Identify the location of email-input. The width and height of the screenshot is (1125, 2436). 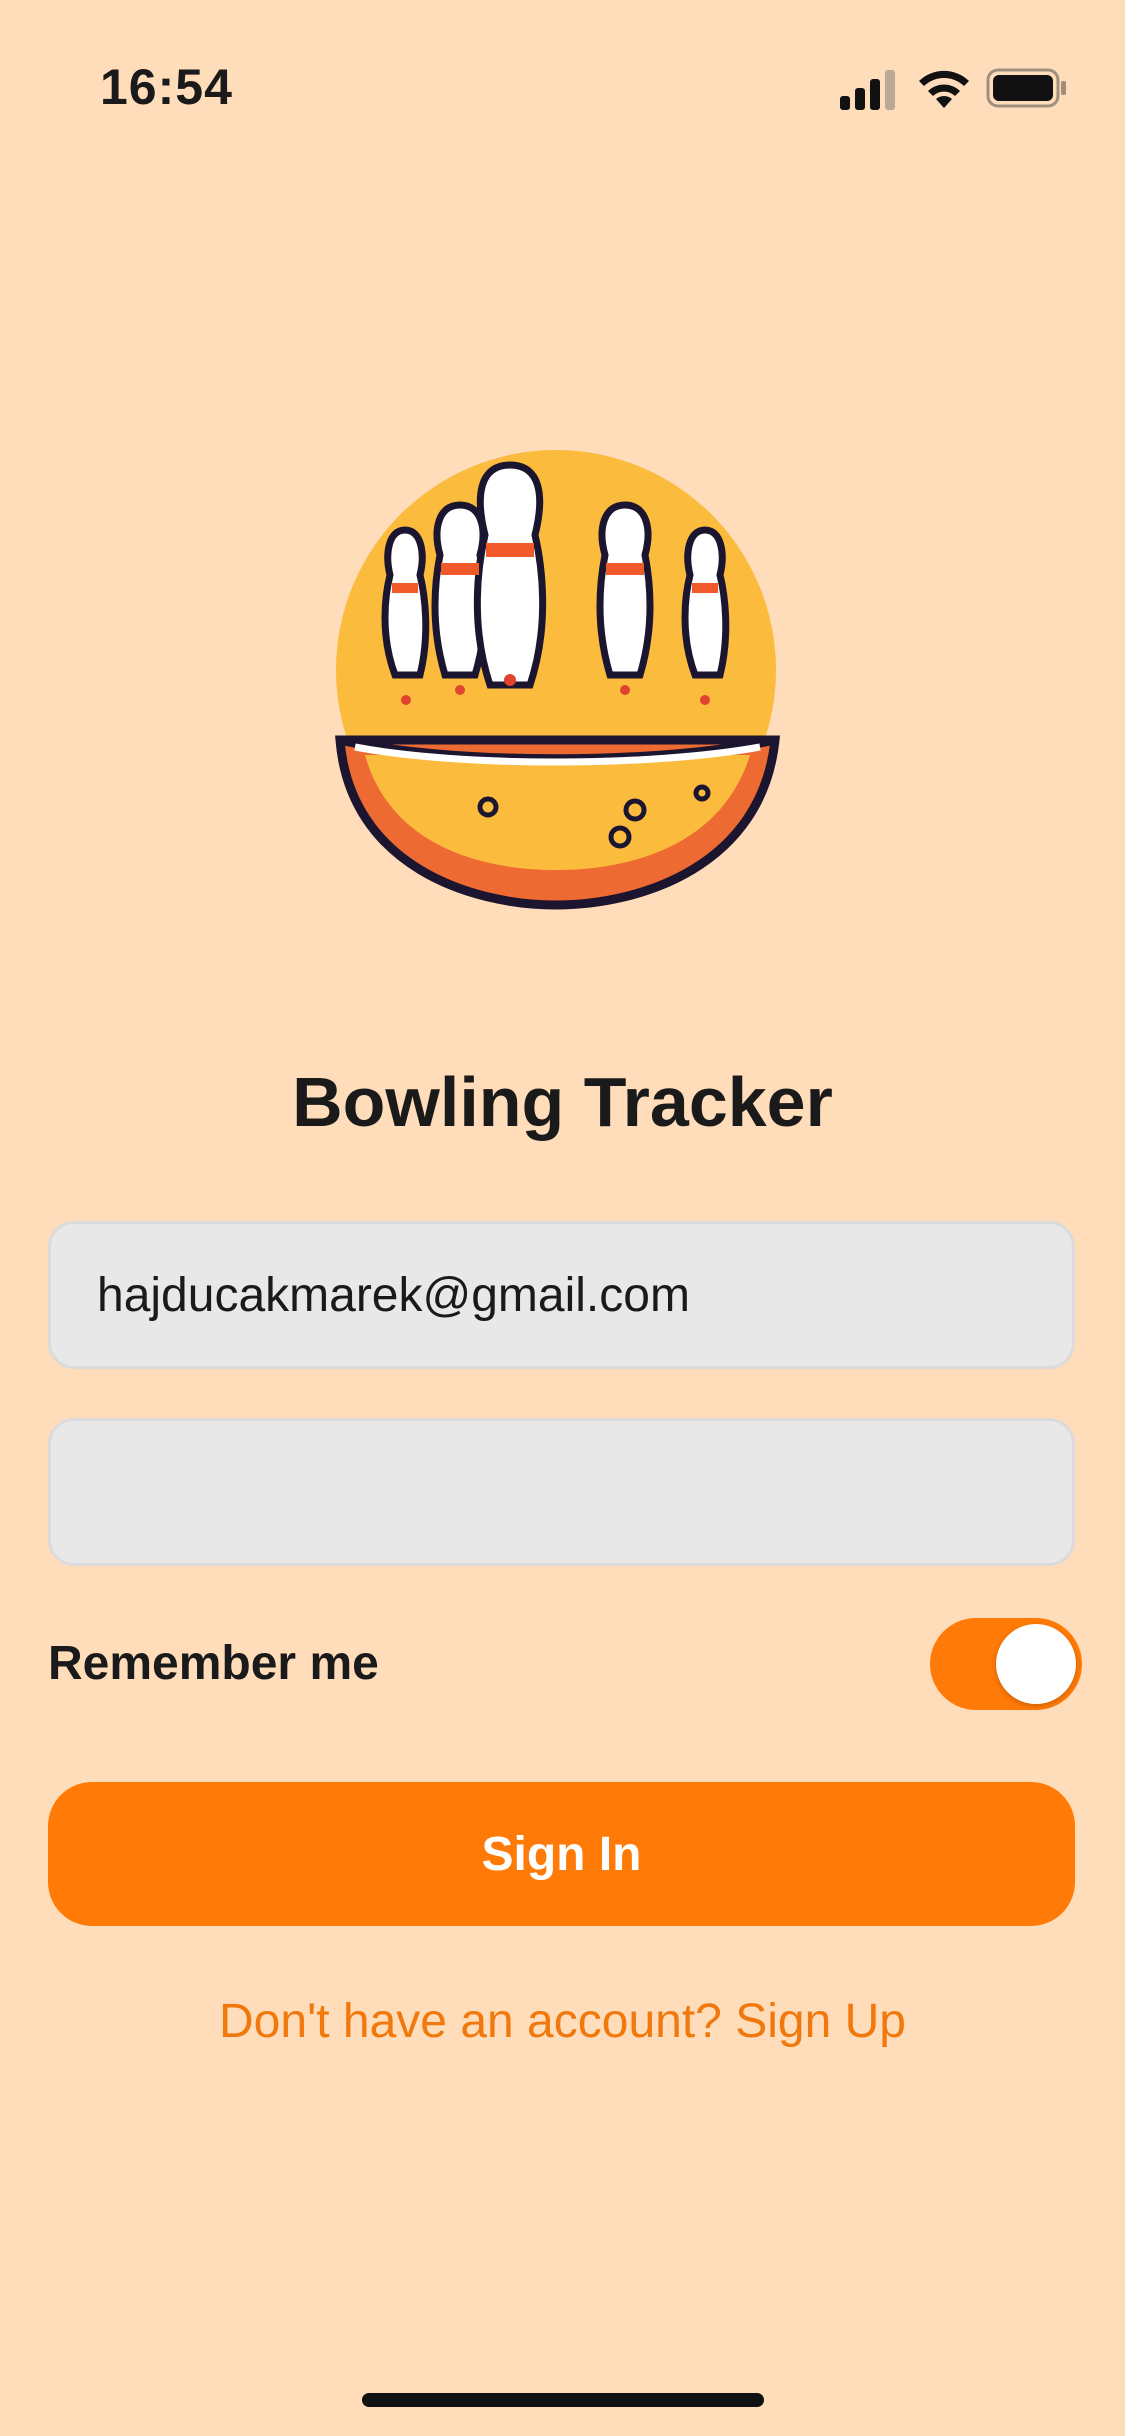
(567, 1295).